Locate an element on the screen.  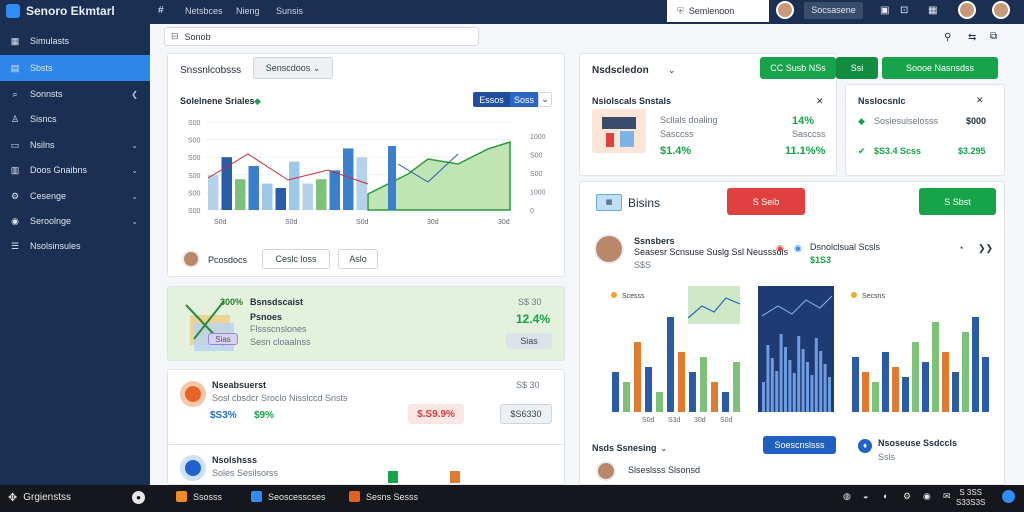
sidebar-item-seroolnge: ◉ Seroolnge ⌄ is located at coordinates (75, 221).